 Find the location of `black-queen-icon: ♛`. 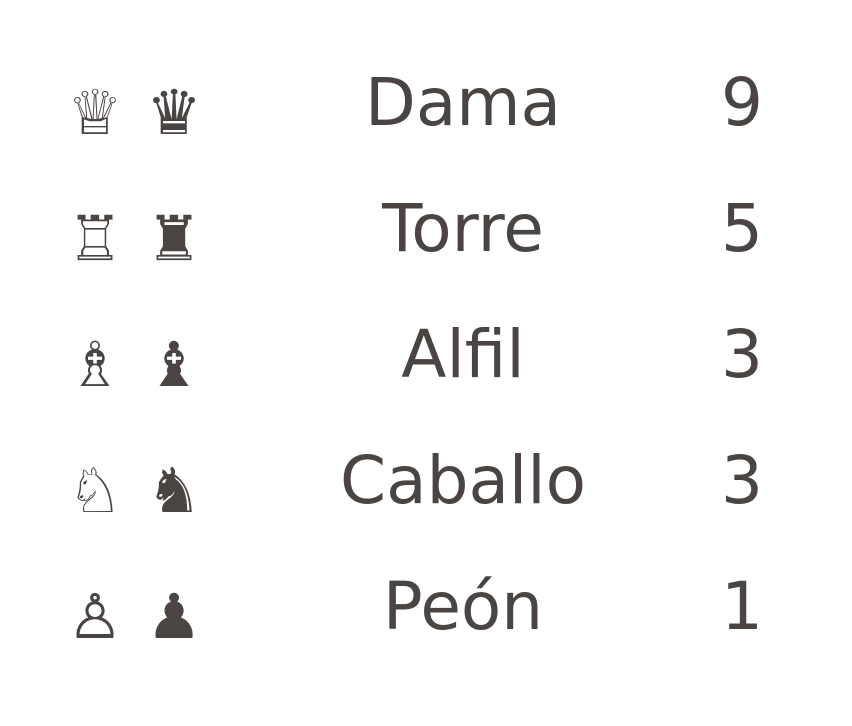

black-queen-icon: ♛ is located at coordinates (174, 113).